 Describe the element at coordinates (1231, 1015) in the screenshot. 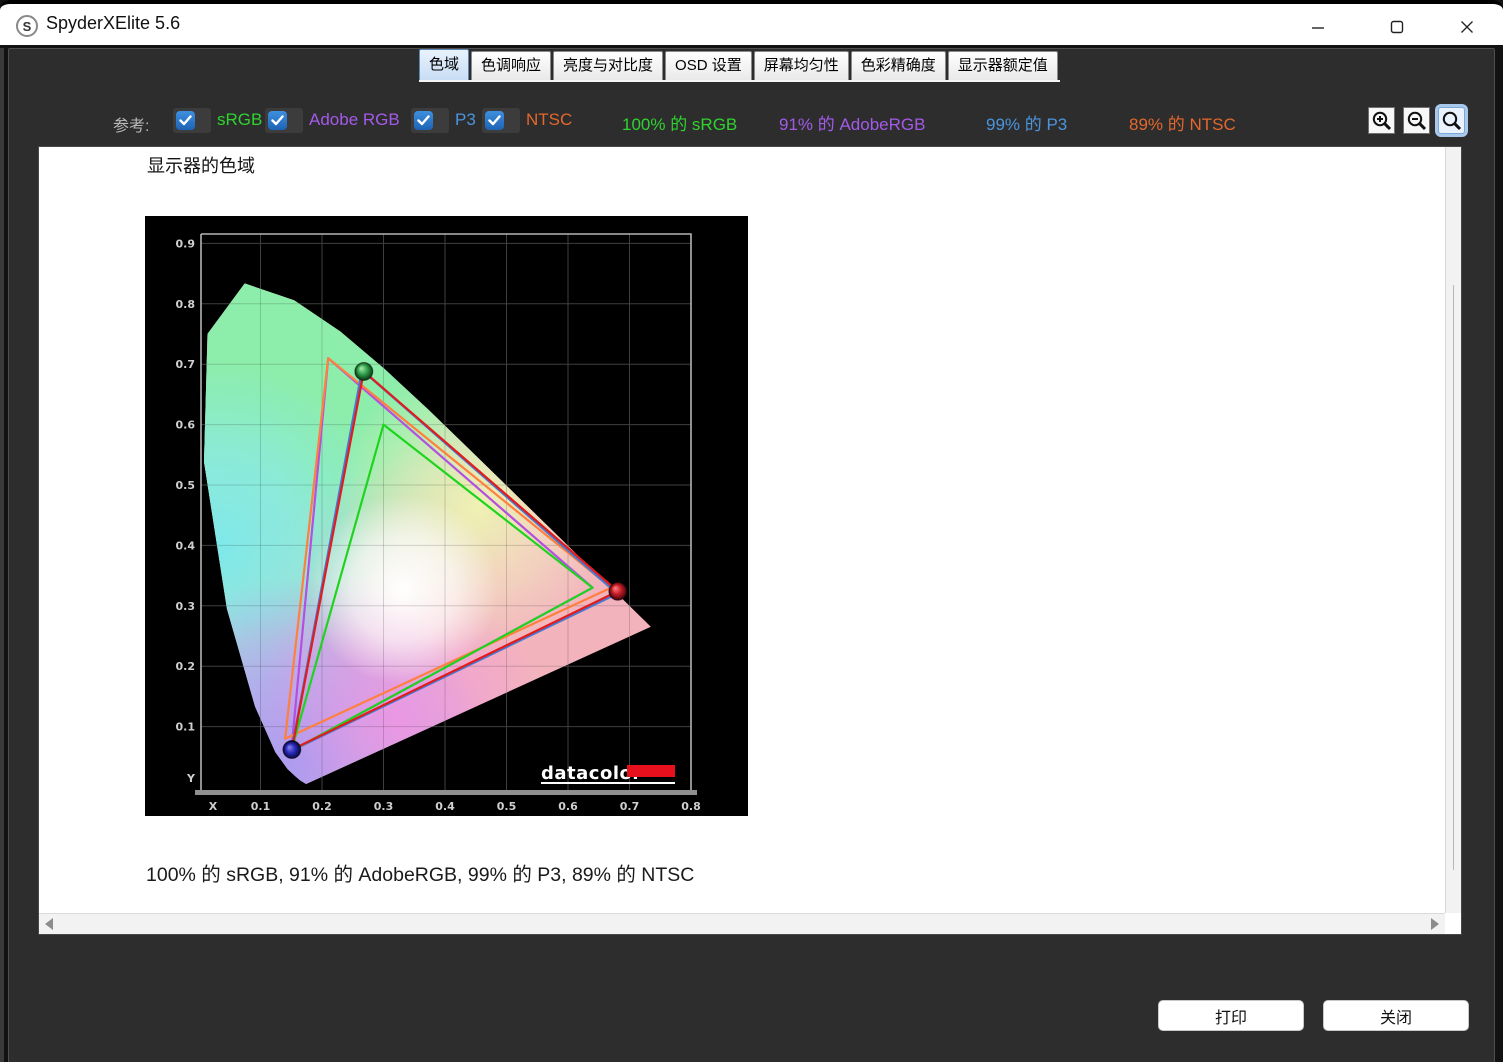

I see `print-button: 打印` at that location.